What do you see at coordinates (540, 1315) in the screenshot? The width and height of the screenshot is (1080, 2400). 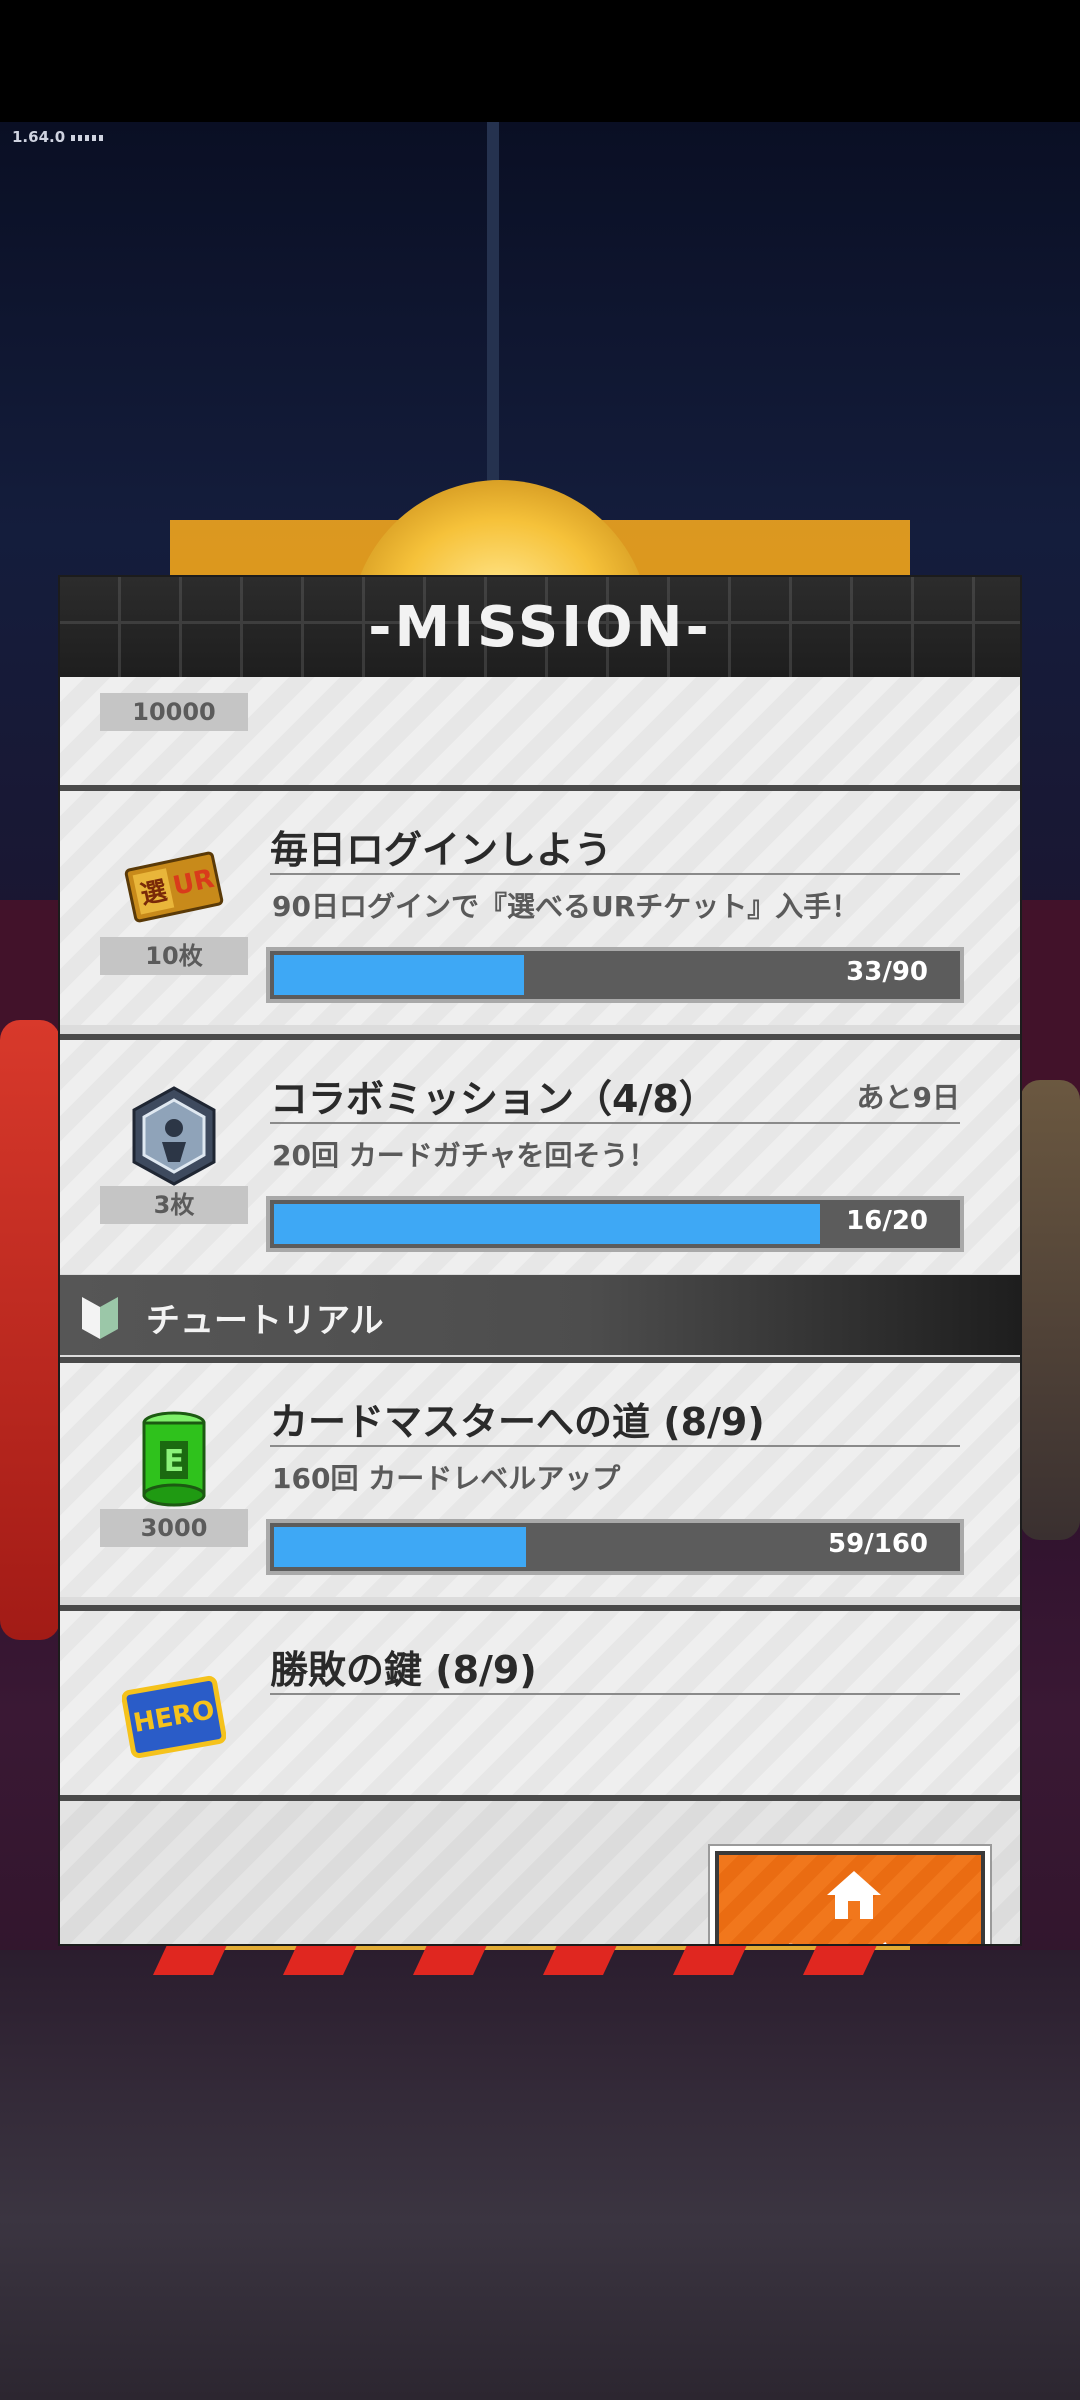 I see `section-header-tutorial: チュートリアル` at bounding box center [540, 1315].